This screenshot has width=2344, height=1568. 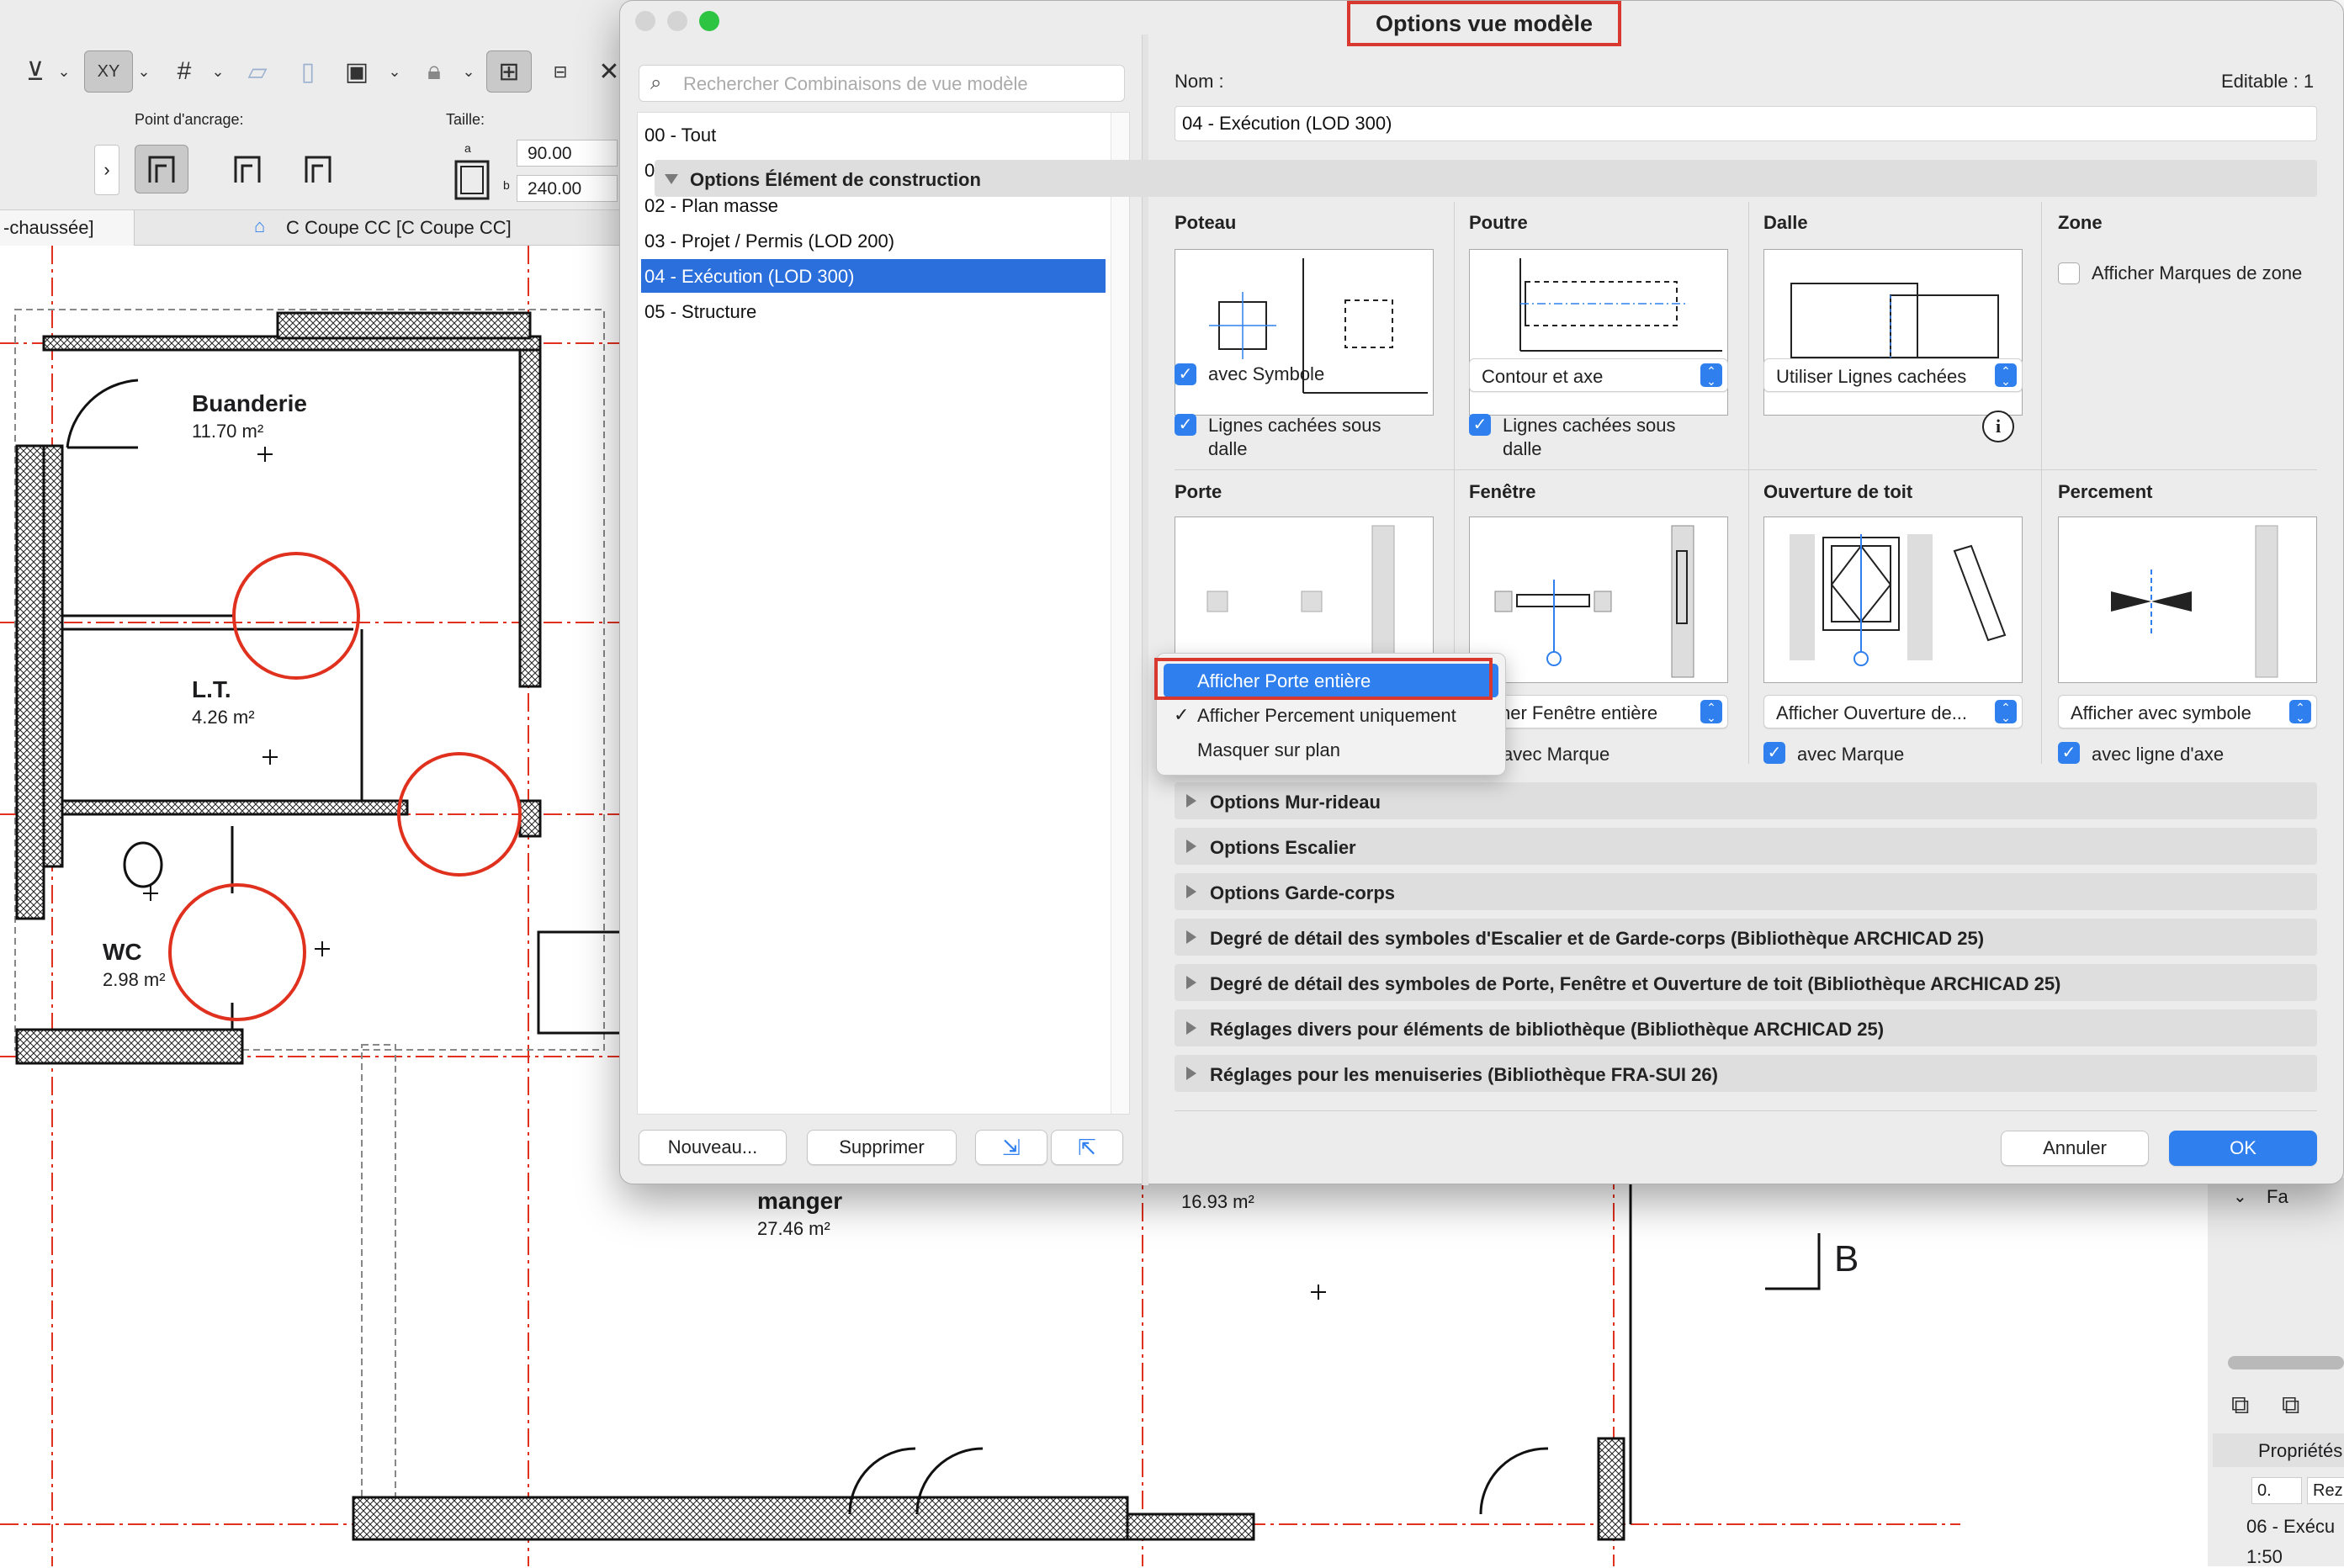 What do you see at coordinates (134, 965) in the screenshot?
I see `room-label-wc: WC 2.98 m²` at bounding box center [134, 965].